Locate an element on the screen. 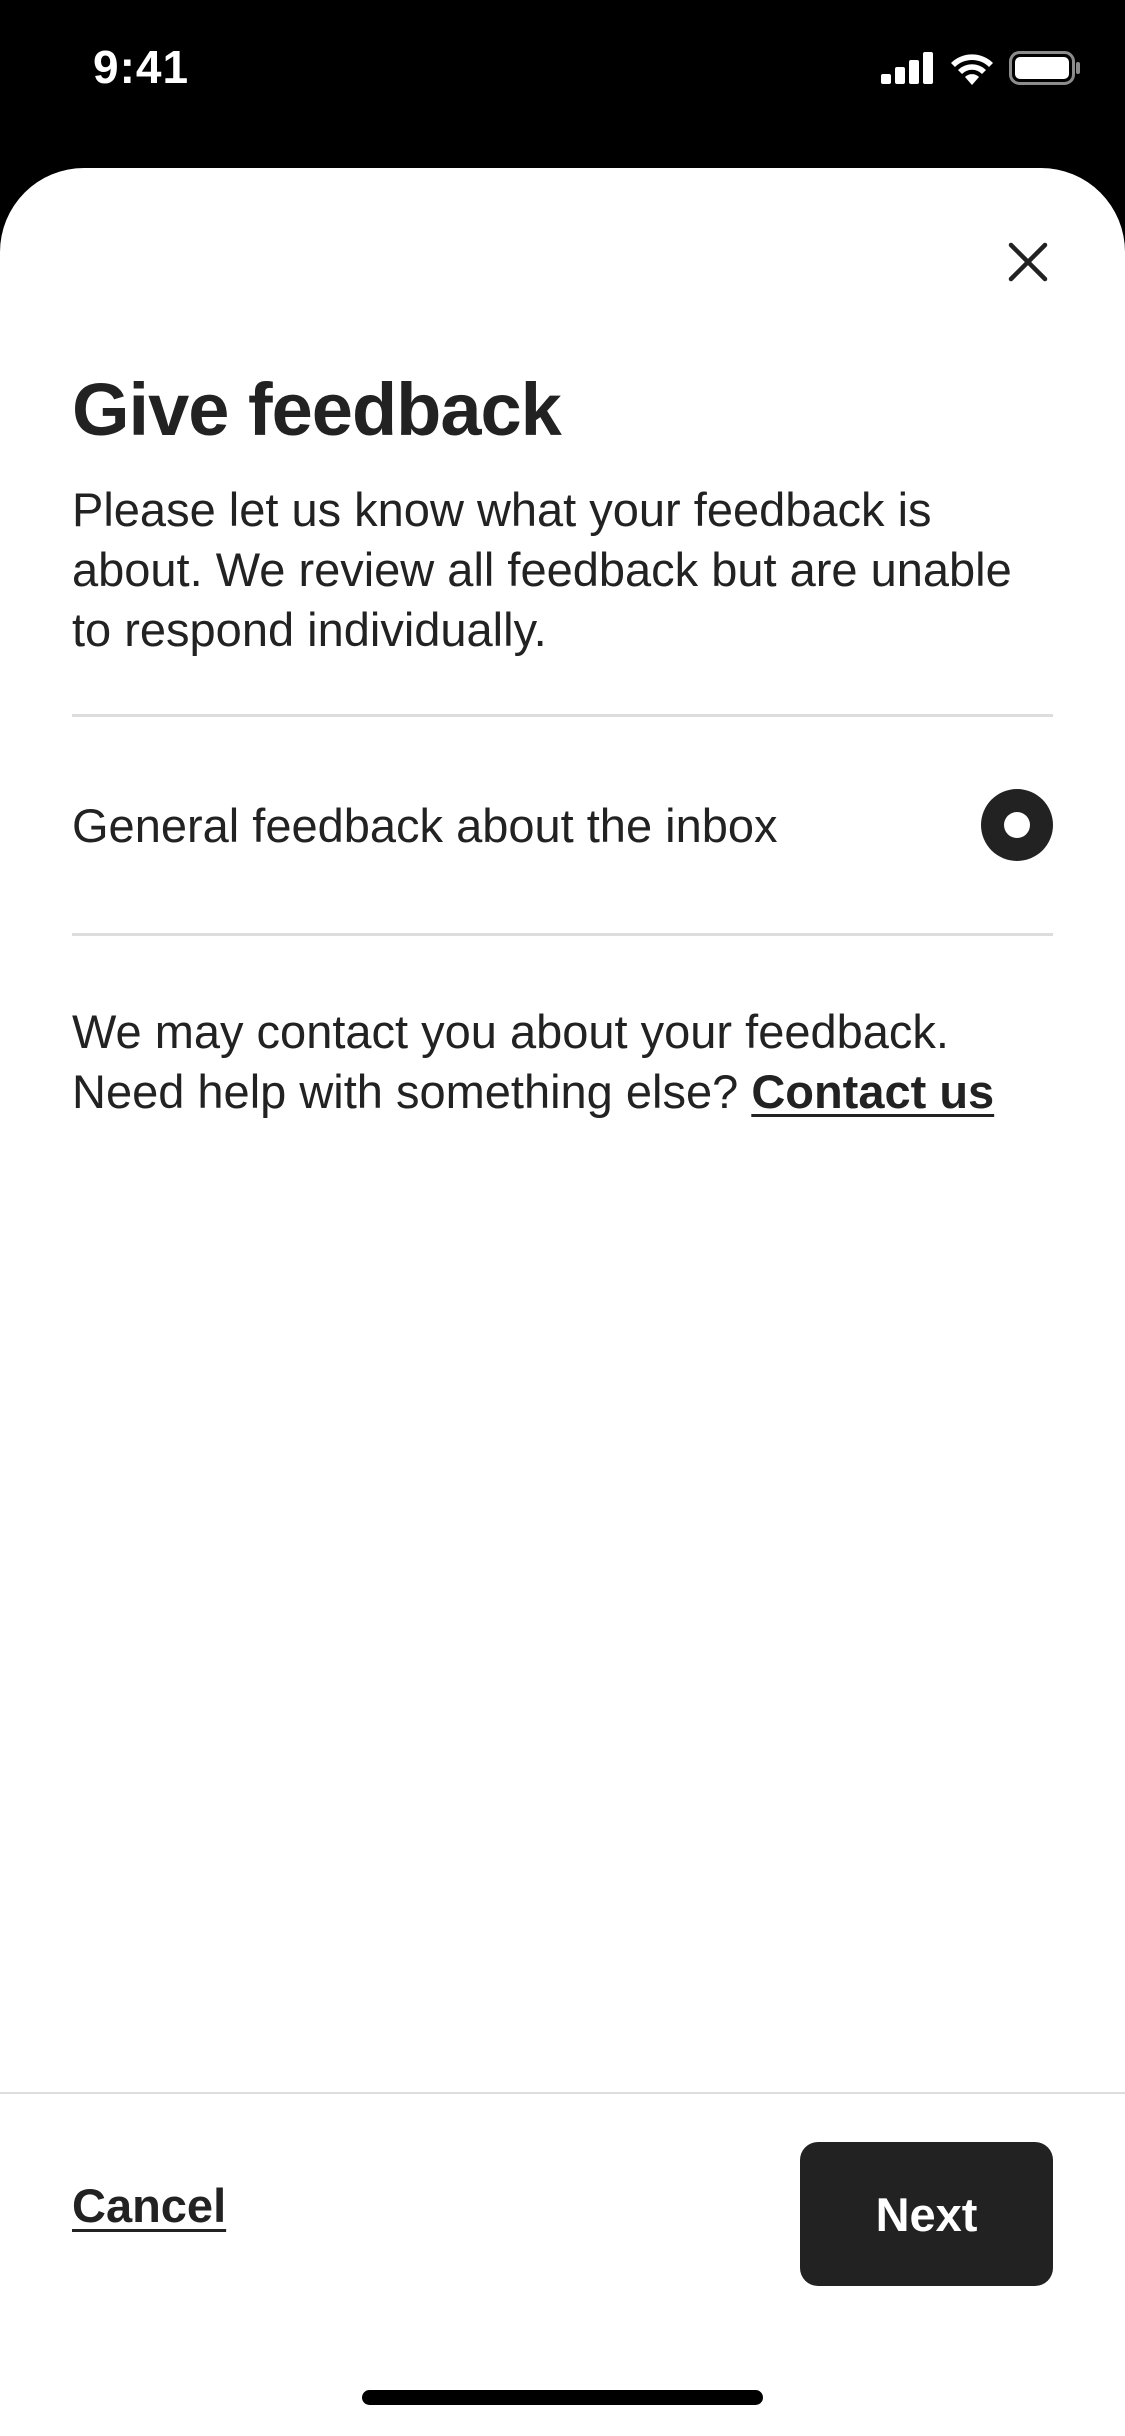 Image resolution: width=1125 pixels, height=2436 pixels. page-title: Give feedback is located at coordinates (317, 409).